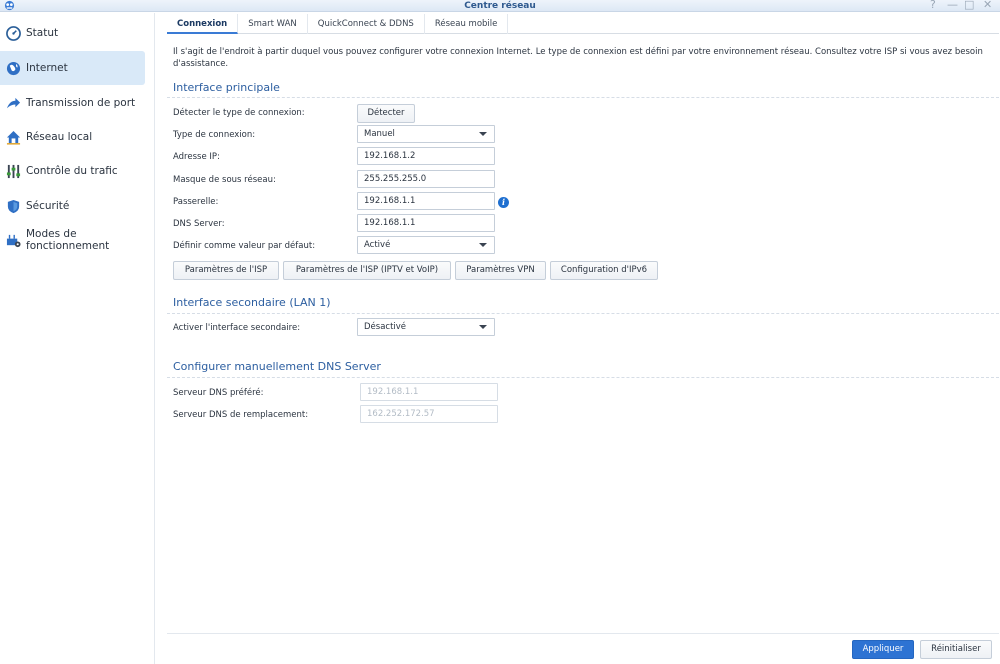  I want to click on subnet-mask-label: Masque de sous réseau:, so click(224, 180).